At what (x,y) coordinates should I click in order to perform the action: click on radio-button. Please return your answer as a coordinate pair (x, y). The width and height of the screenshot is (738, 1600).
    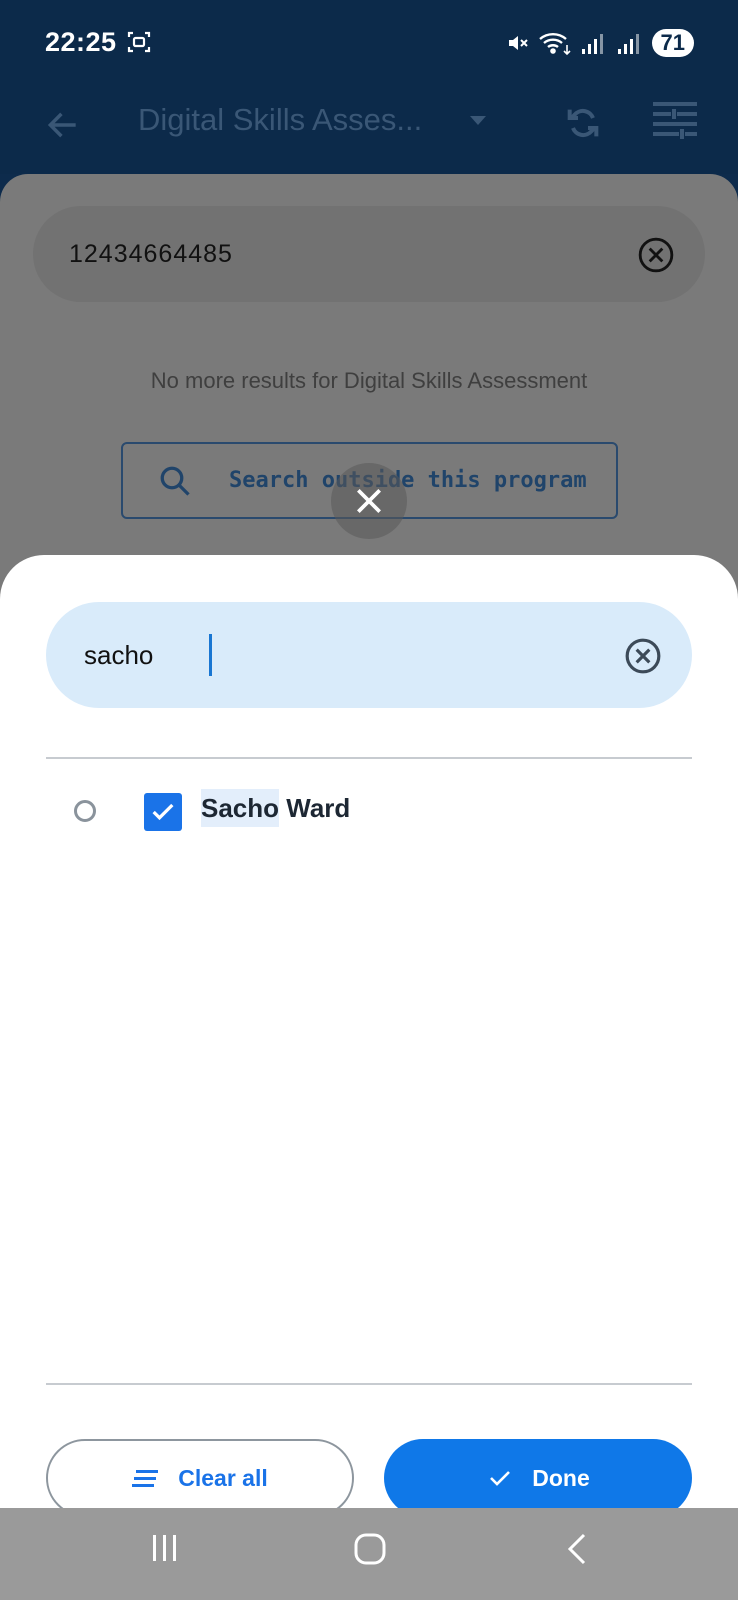
    Looking at the image, I should click on (85, 811).